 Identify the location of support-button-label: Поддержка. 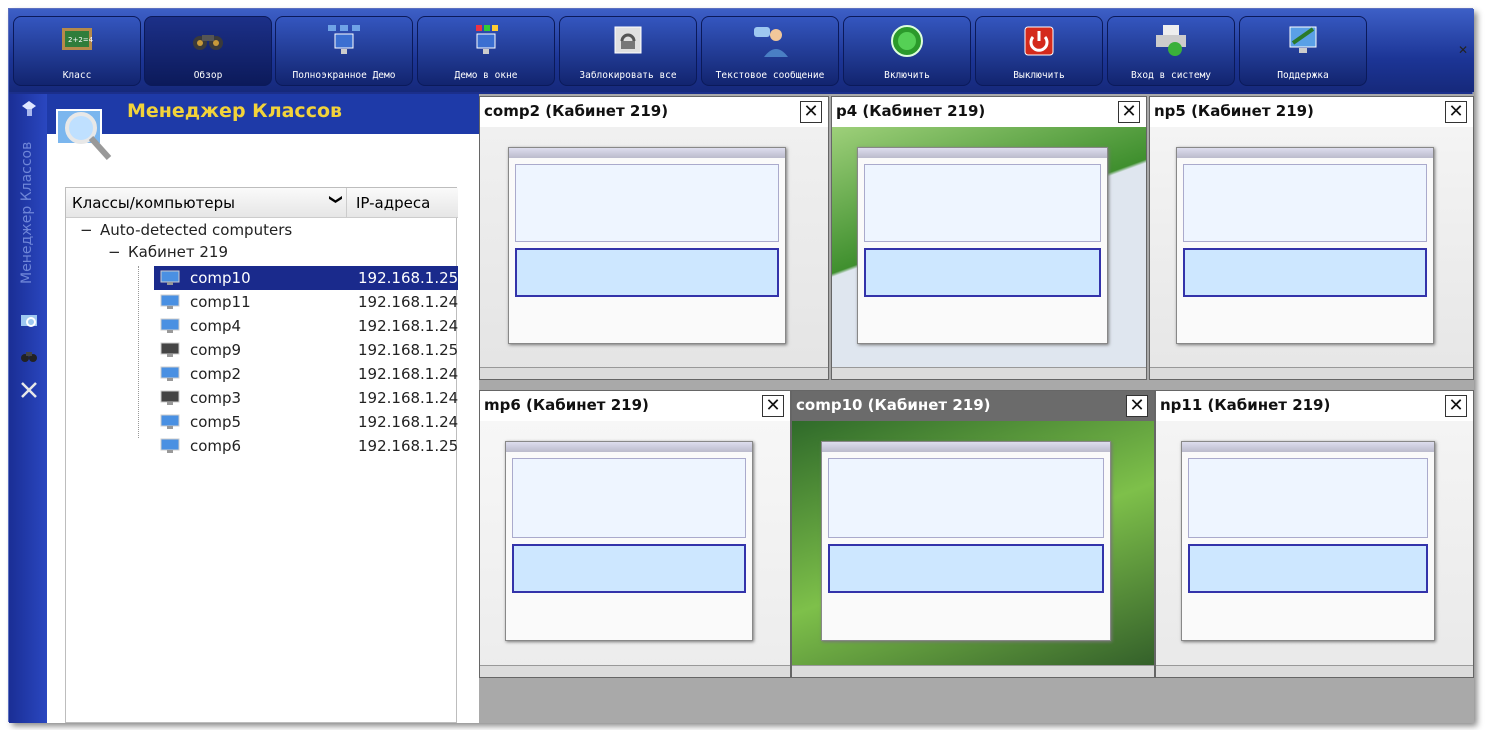
(1303, 75).